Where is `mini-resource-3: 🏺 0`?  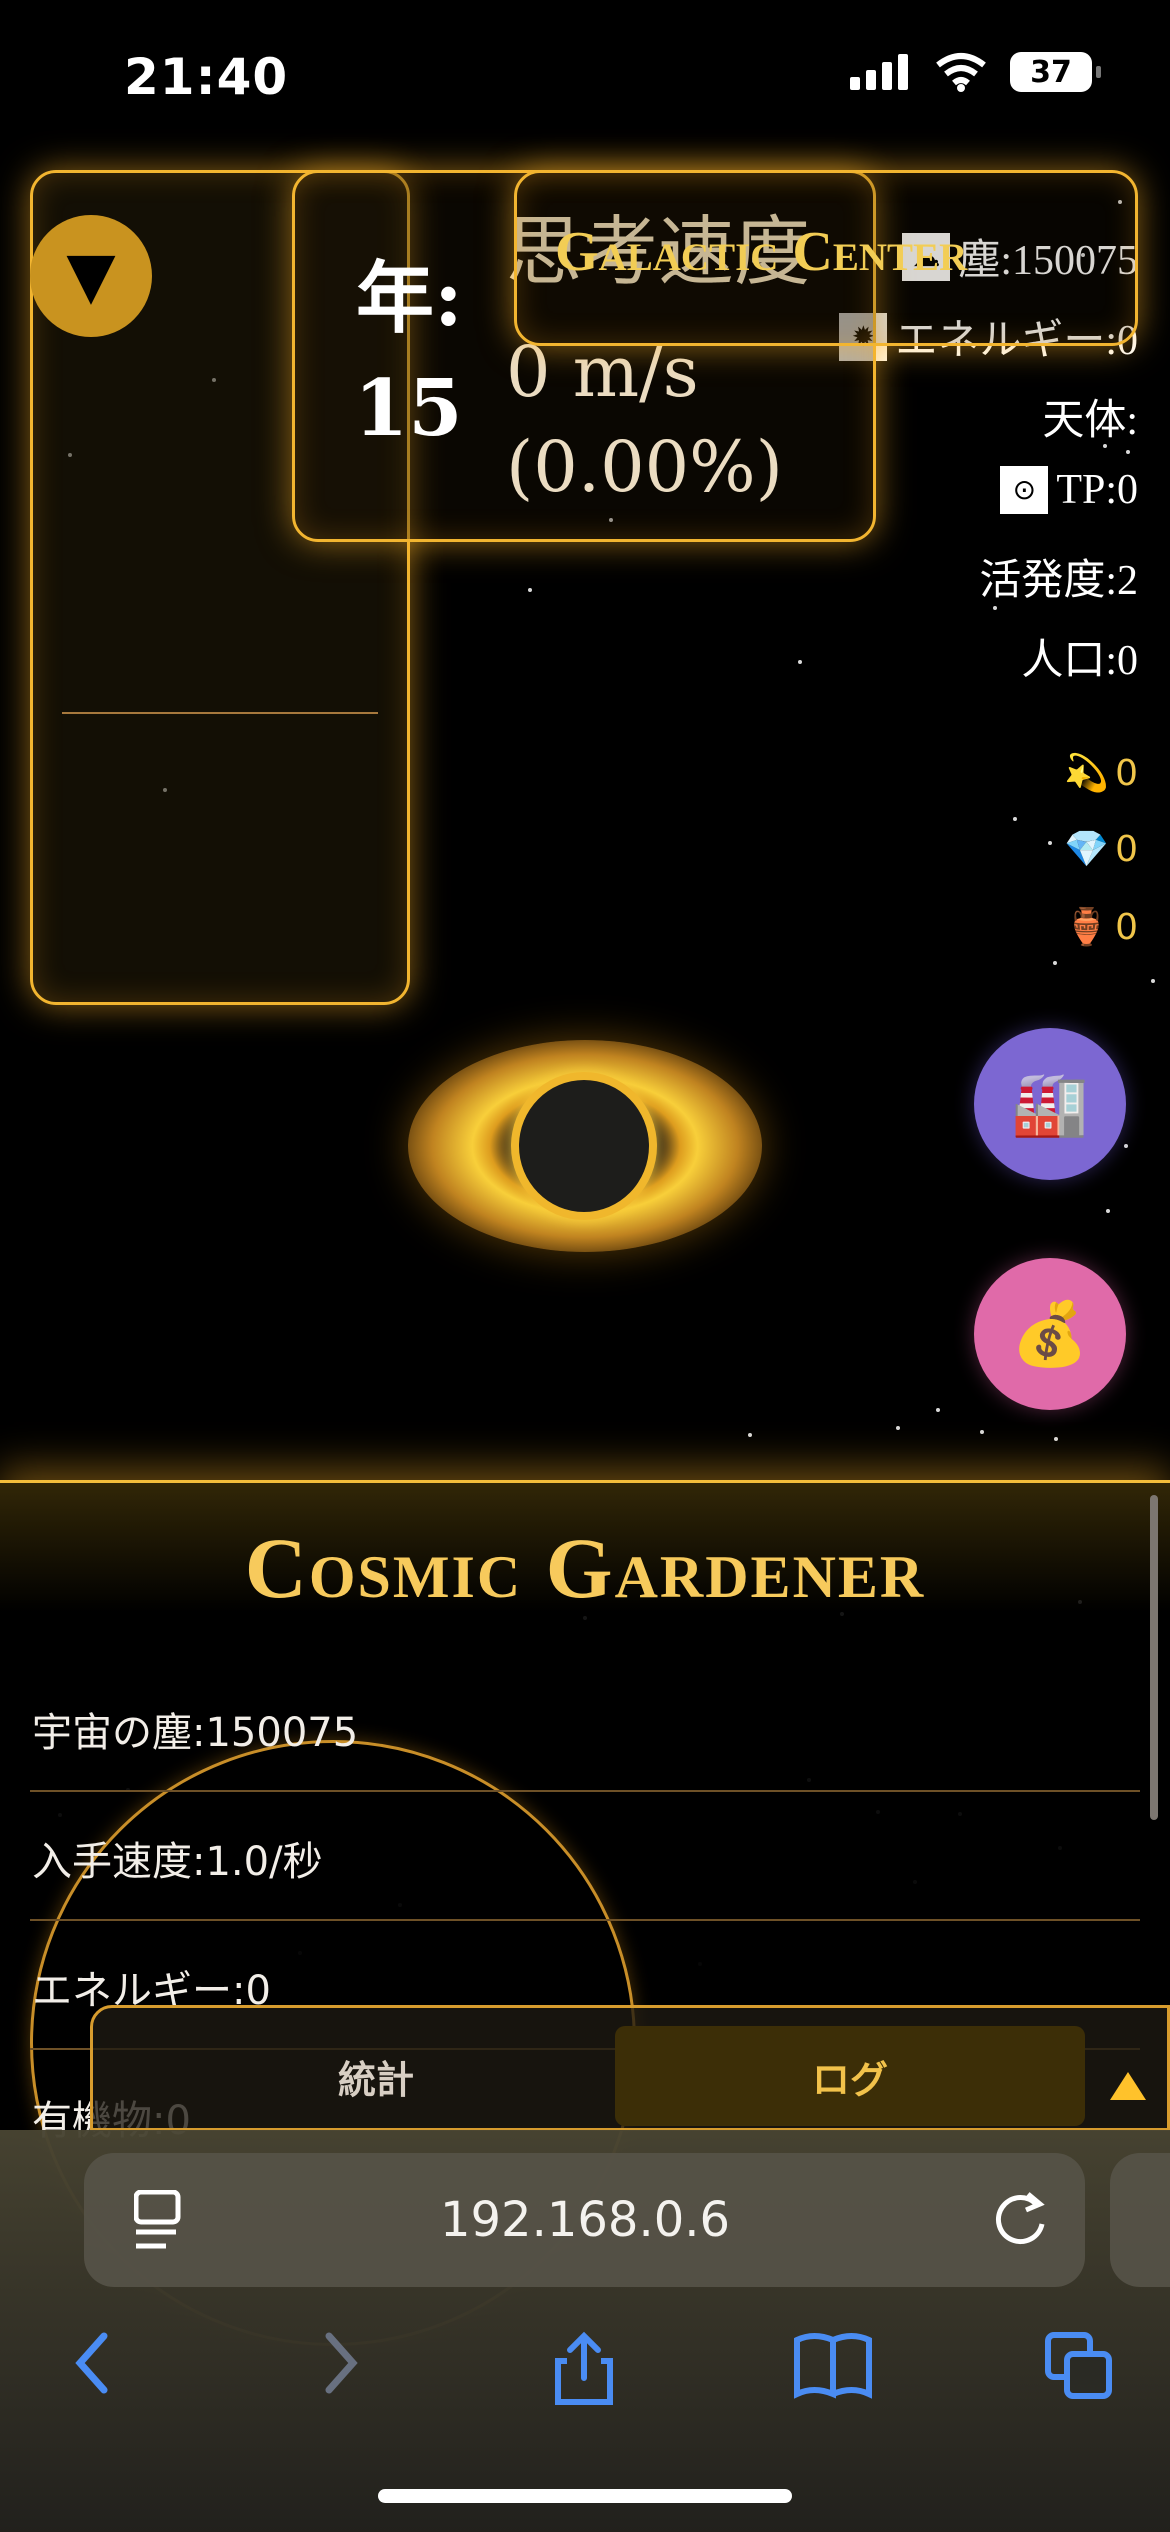 mini-resource-3: 🏺 0 is located at coordinates (1101, 927).